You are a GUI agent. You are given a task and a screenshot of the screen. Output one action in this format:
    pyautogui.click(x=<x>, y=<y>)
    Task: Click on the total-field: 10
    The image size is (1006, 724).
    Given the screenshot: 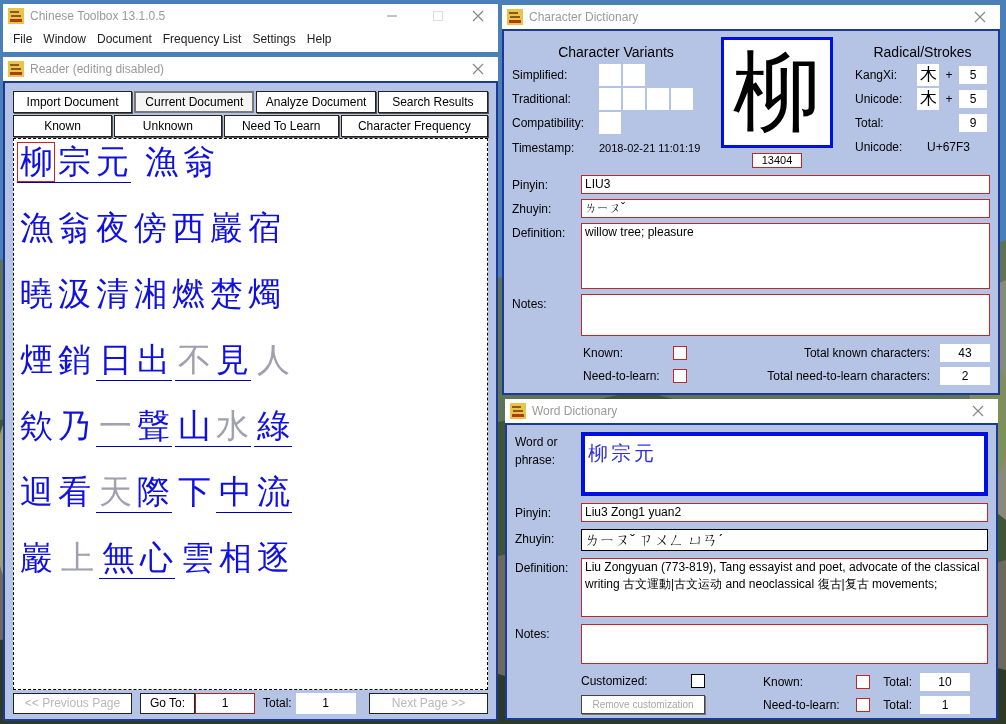 What is the action you would take?
    pyautogui.click(x=945, y=682)
    